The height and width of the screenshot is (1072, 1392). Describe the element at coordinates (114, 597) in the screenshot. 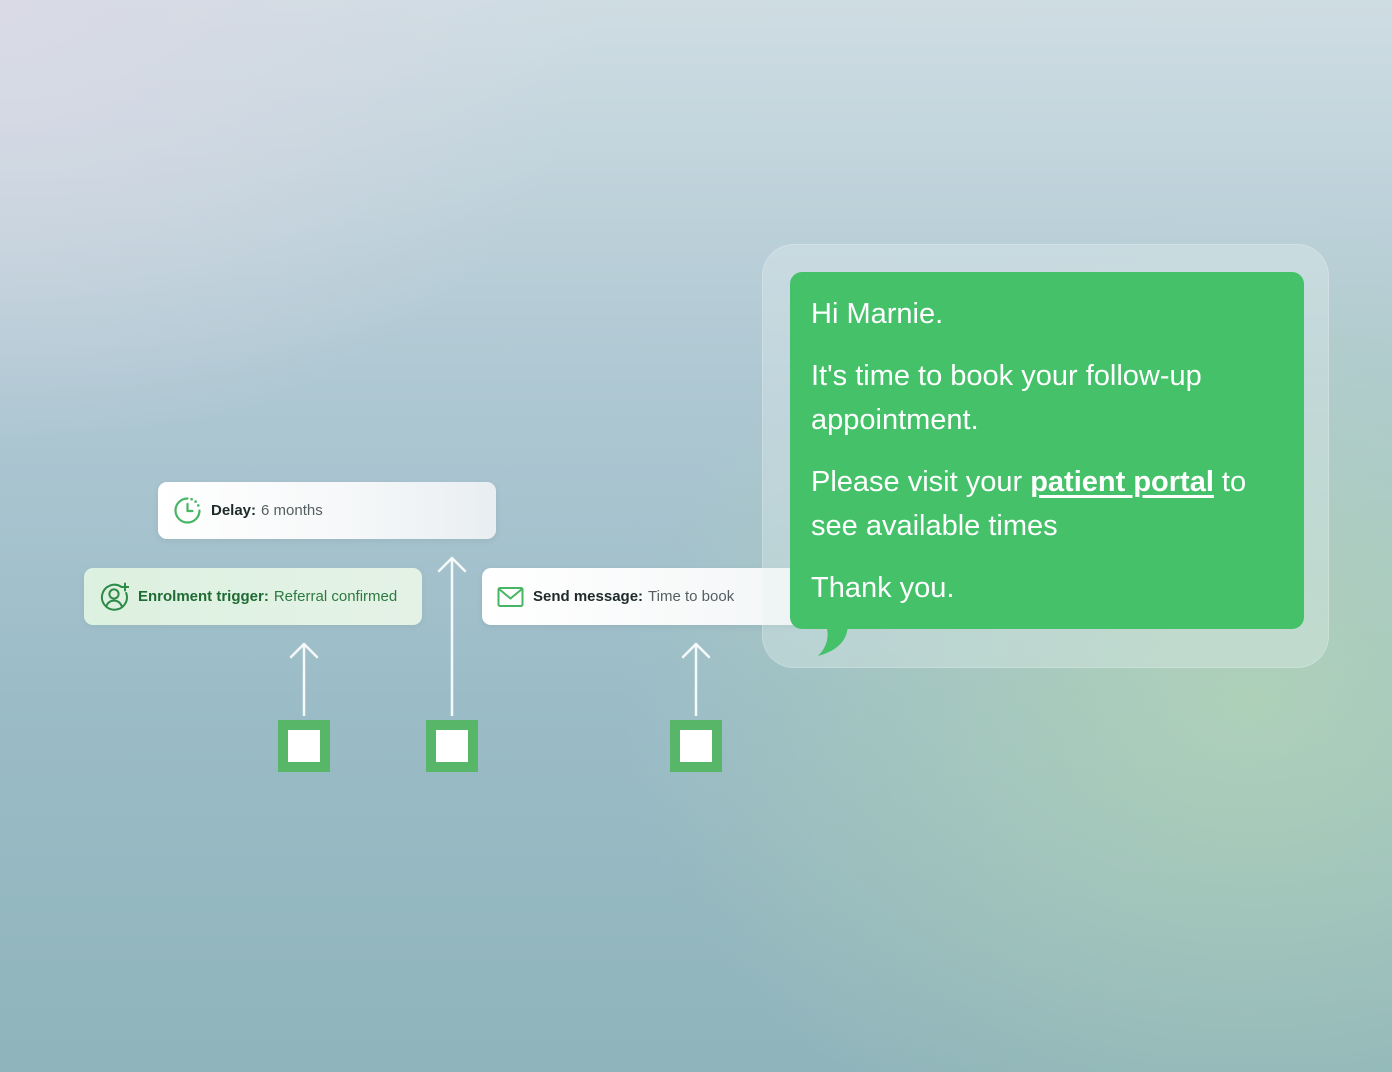

I see `user-add-icon` at that location.